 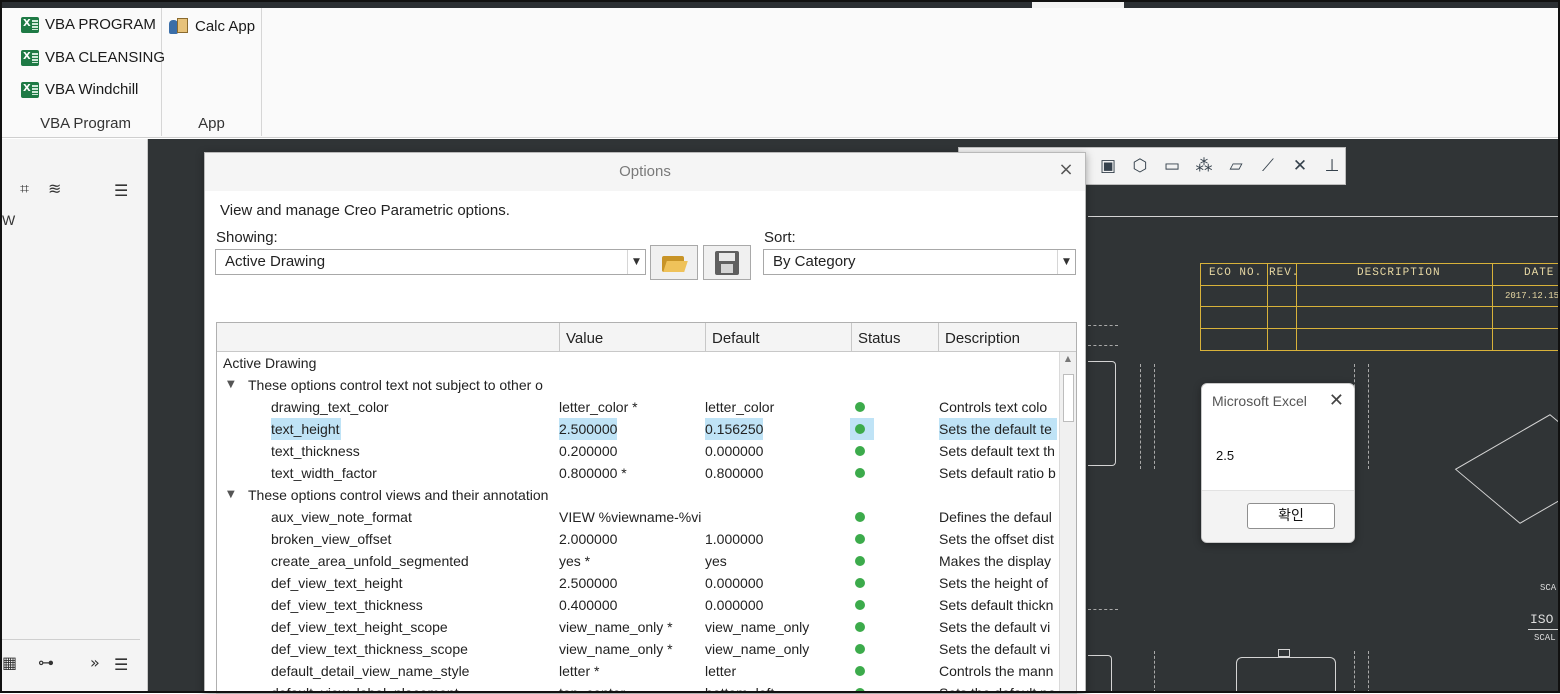 What do you see at coordinates (9, 662) in the screenshot?
I see `table-icon: ▦` at bounding box center [9, 662].